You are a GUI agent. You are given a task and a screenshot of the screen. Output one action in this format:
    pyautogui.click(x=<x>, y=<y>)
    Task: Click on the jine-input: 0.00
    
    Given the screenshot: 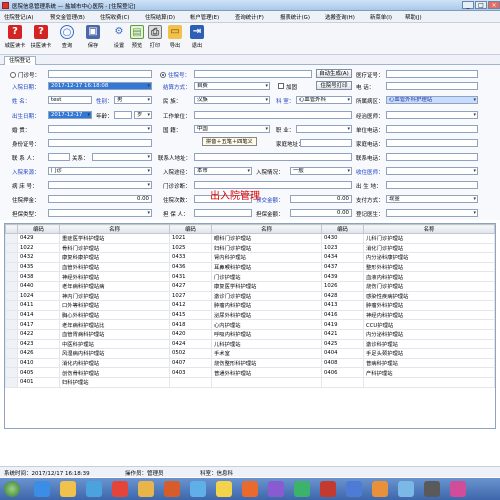 What is the action you would take?
    pyautogui.click(x=321, y=199)
    